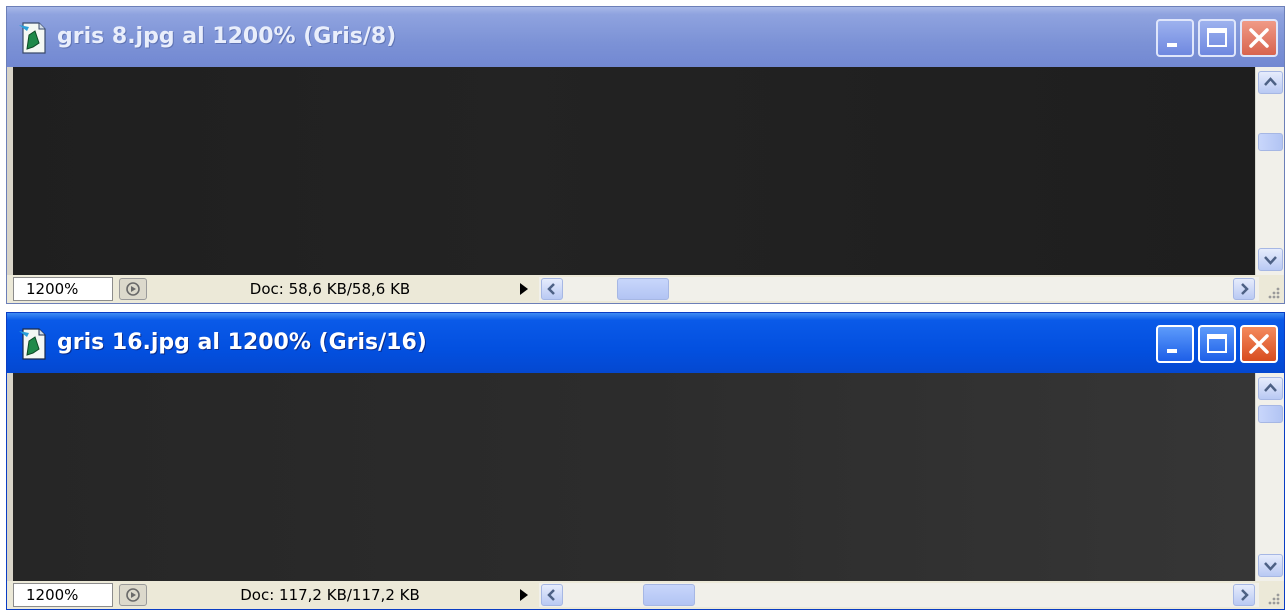  Describe the element at coordinates (242, 342) in the screenshot. I see `window-title: gris 16.jpg al 1200% (Gris/16)` at that location.